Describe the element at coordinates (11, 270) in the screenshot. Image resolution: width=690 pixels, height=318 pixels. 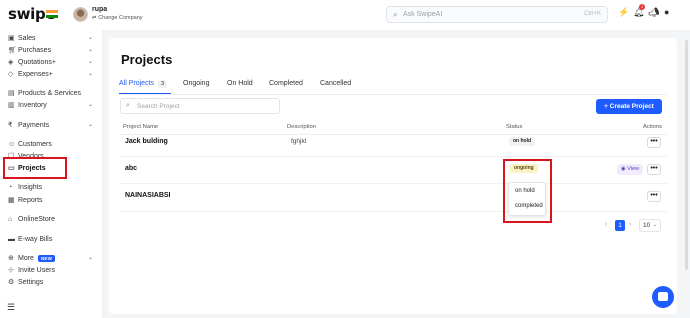
I see `invite-icon: ⊹` at that location.